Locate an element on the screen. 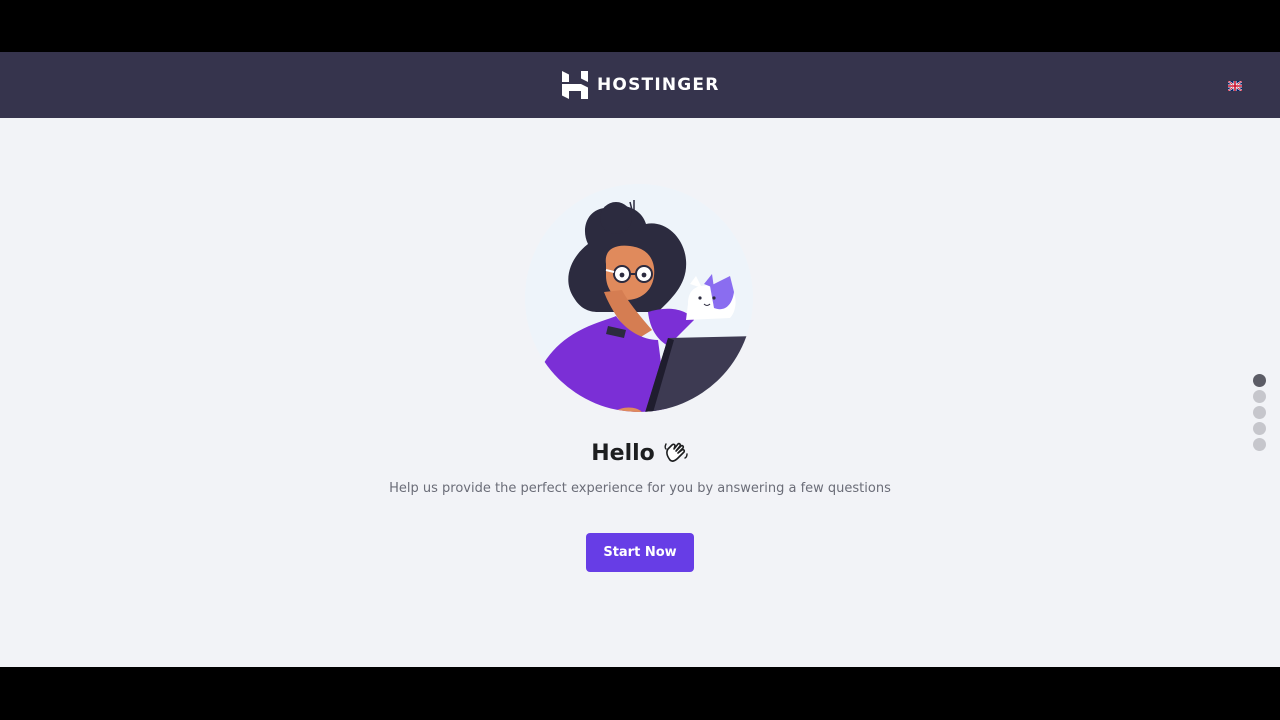  start-now-button: Start Now is located at coordinates (640, 552).